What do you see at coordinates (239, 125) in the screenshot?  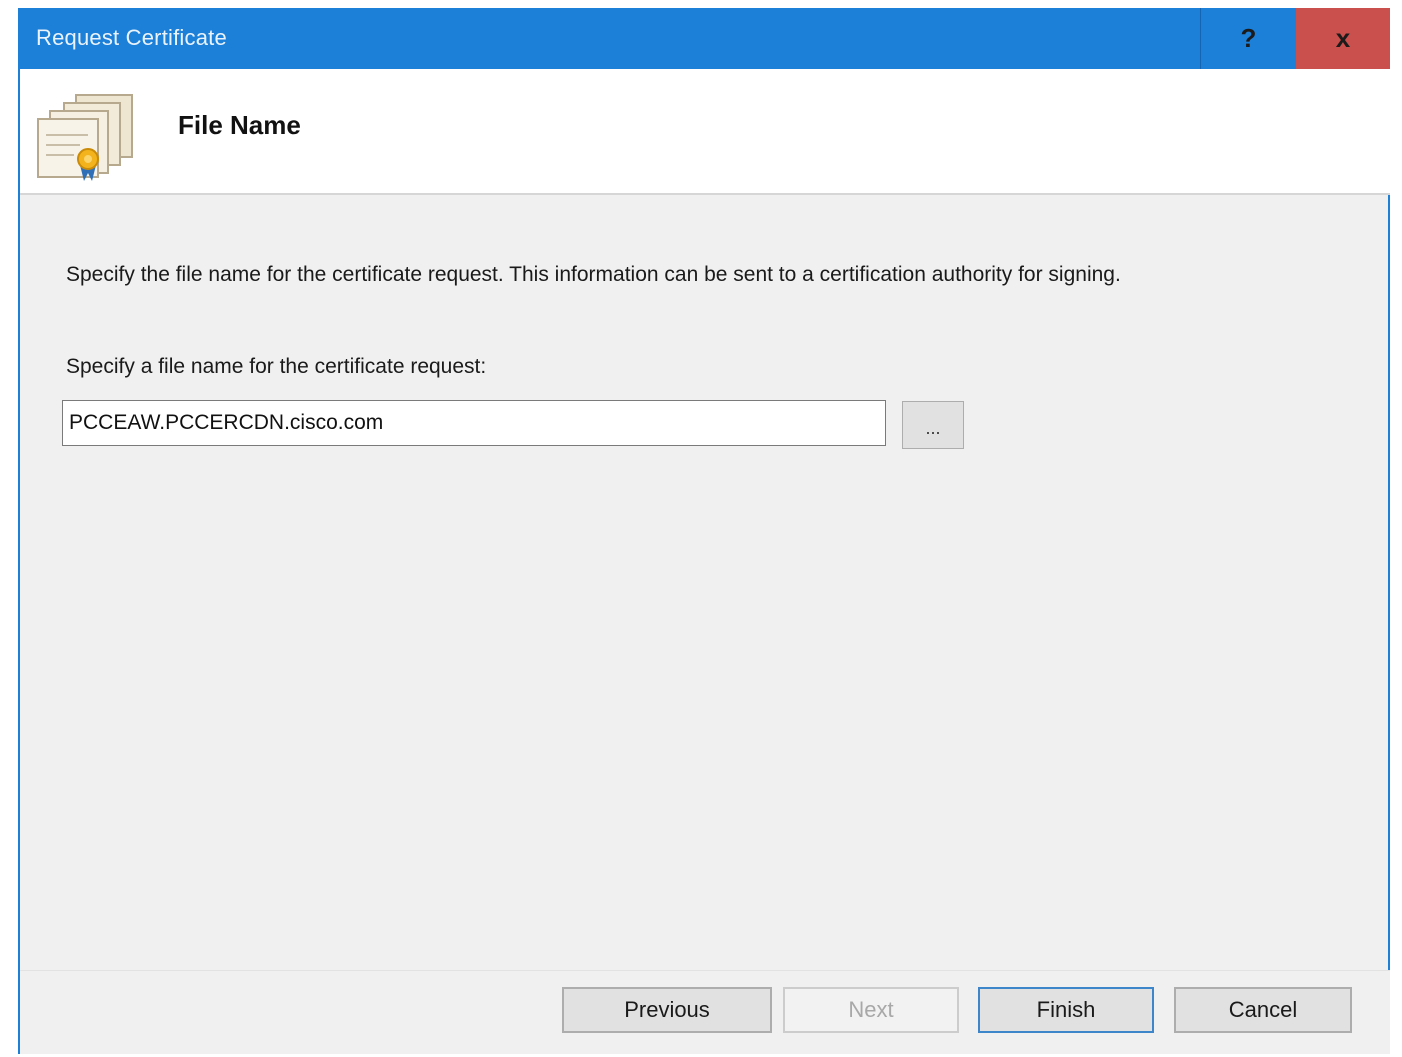 I see `page-title: File Name` at bounding box center [239, 125].